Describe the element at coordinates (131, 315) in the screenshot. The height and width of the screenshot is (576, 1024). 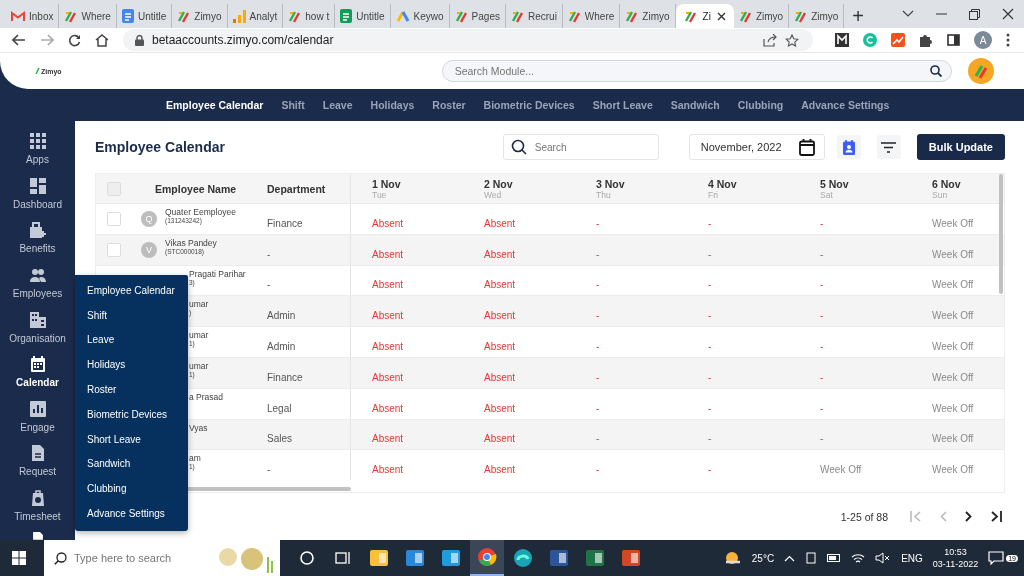
I see `menu-item: Shift` at that location.